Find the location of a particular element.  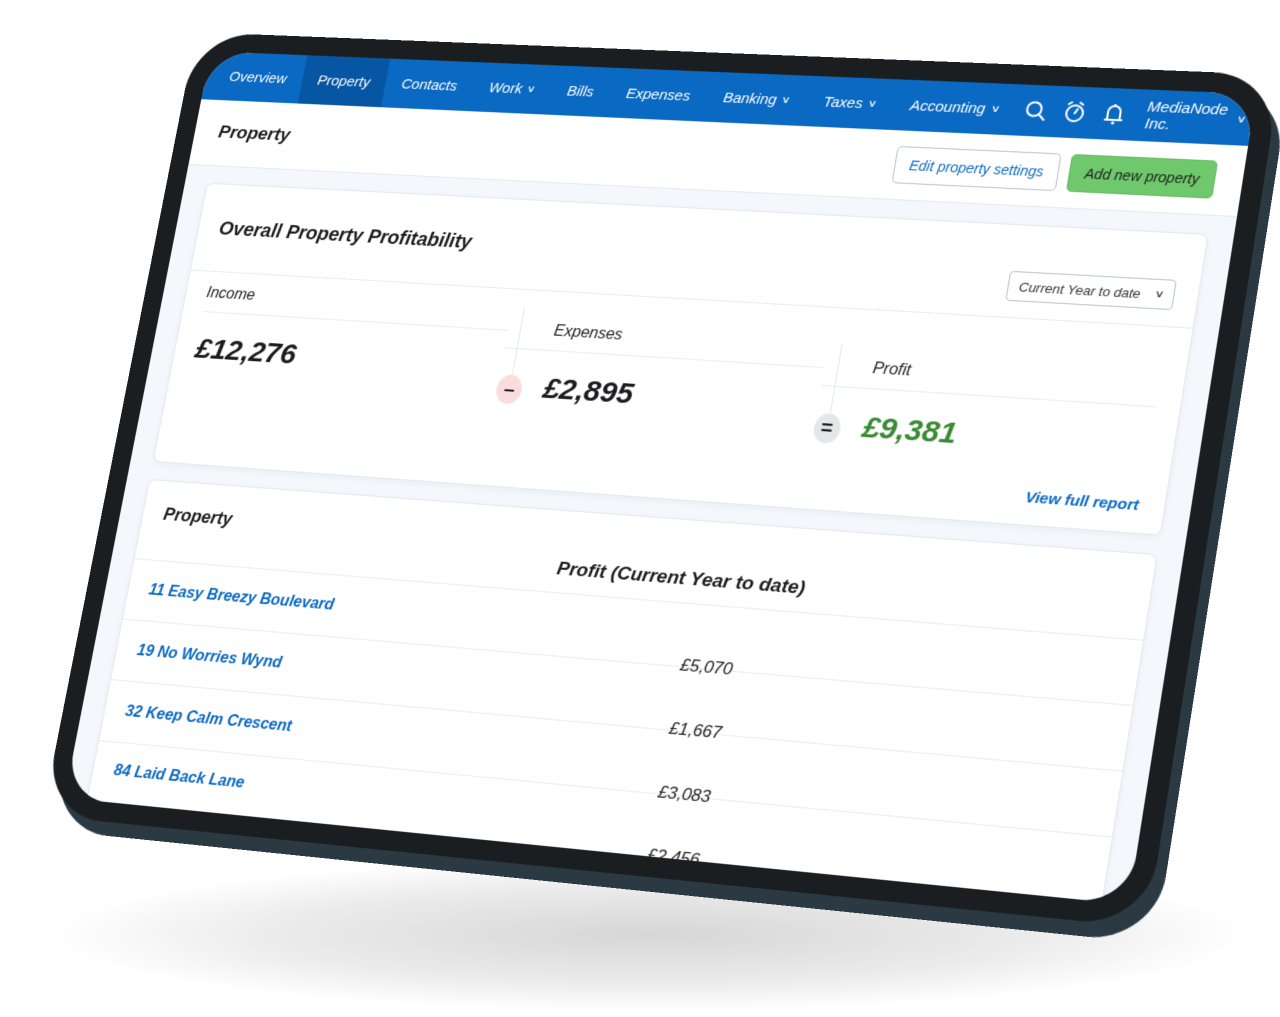

nav-label: Bills is located at coordinates (580, 91).